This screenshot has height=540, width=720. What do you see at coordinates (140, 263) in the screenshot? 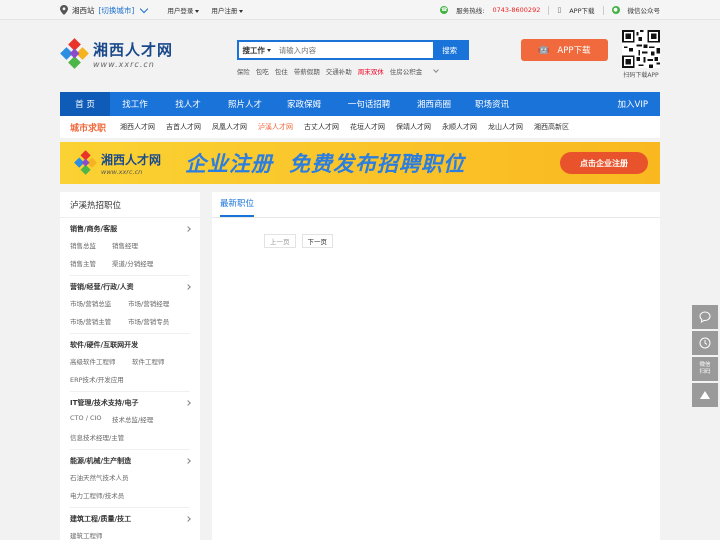
I see `job-link: 渠道/分销经理` at bounding box center [140, 263].